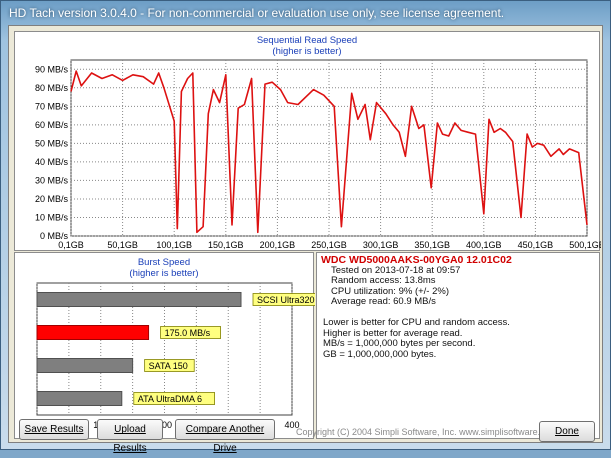 This screenshot has height=458, width=611. Describe the element at coordinates (52, 106) in the screenshot. I see `y-tick-label: 70 MB/s` at that location.